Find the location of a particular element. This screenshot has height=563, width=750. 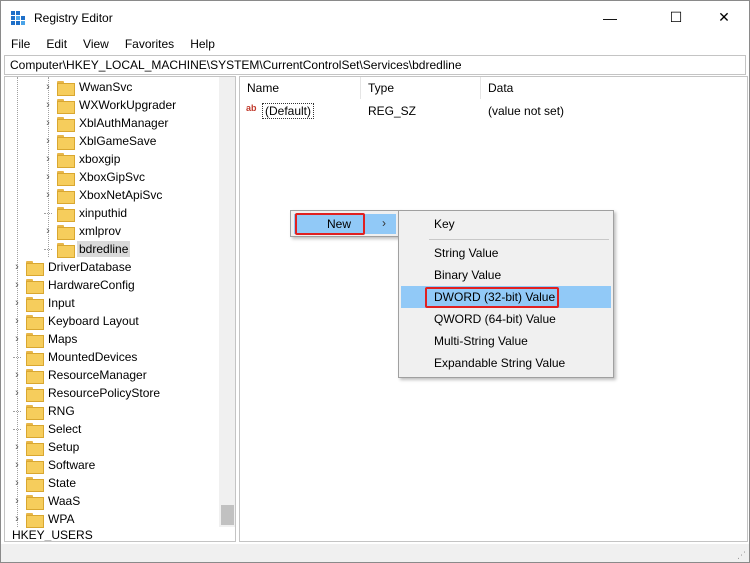

value-row-default: ab (Default) REG_SZ (value not set) is located at coordinates (494, 111).